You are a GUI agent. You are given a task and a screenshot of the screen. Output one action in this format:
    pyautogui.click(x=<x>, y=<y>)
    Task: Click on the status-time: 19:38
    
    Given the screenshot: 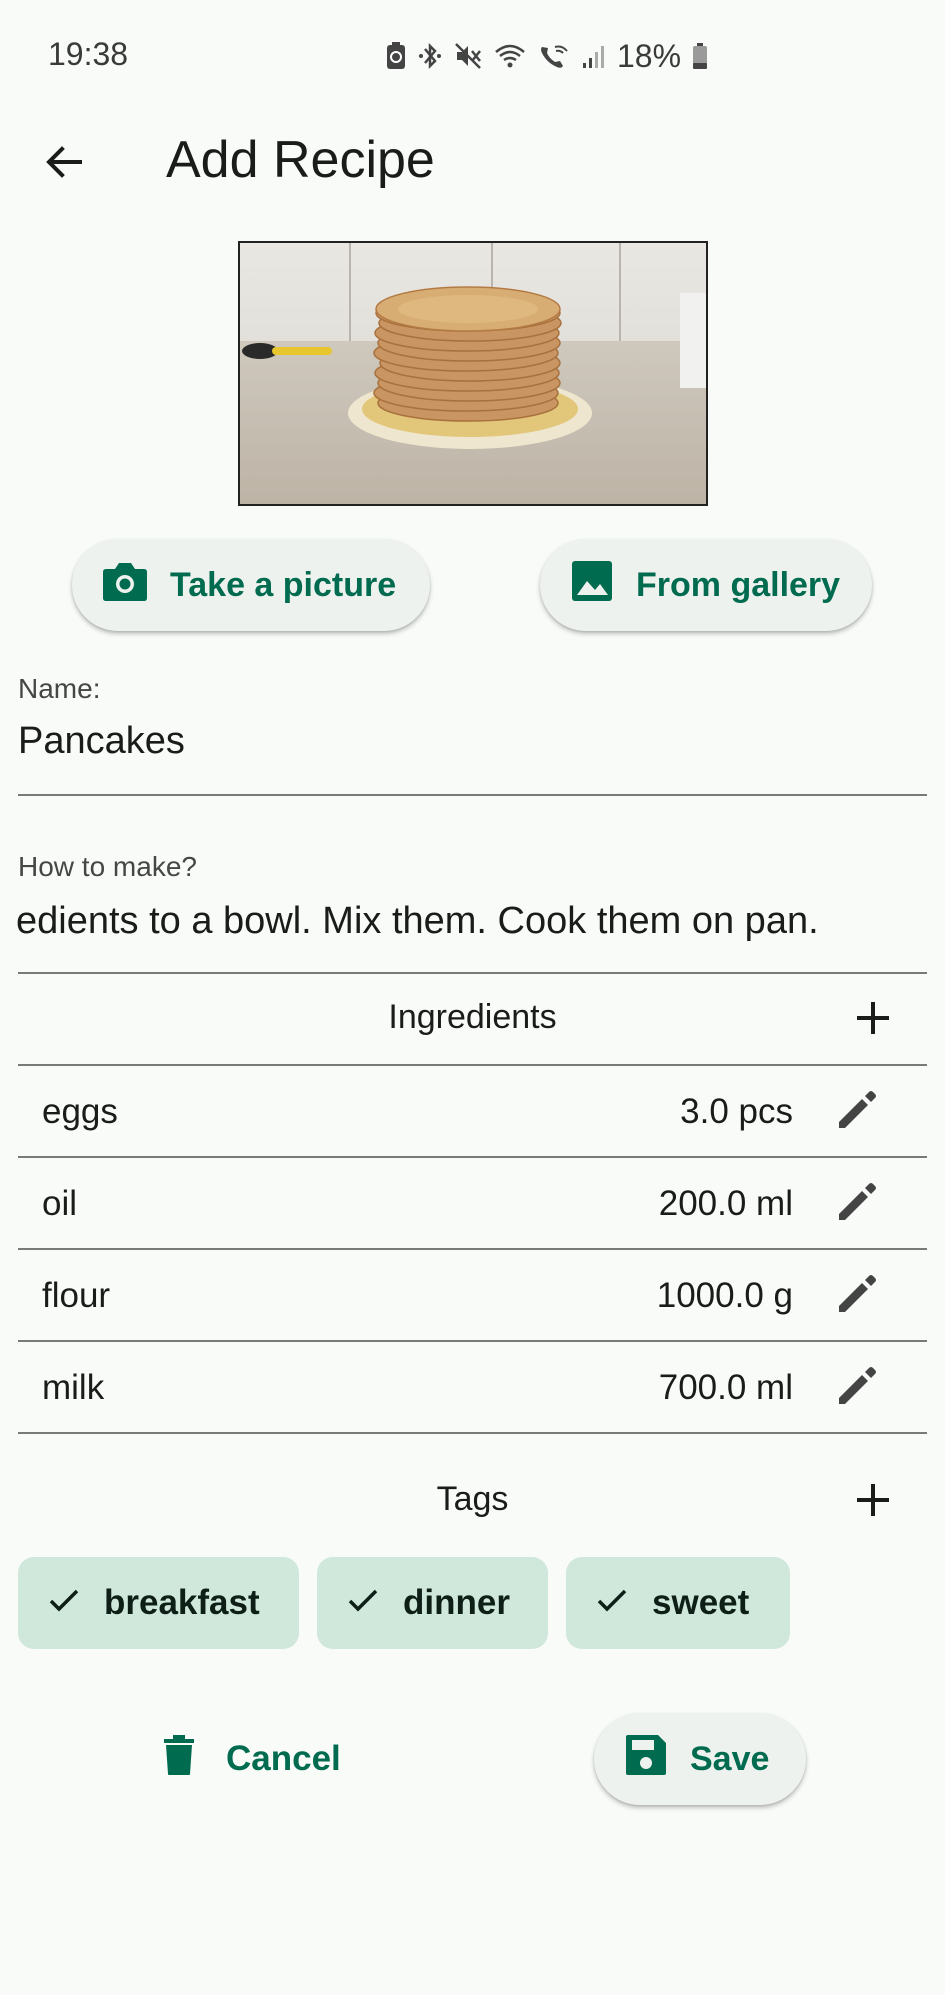 What is the action you would take?
    pyautogui.click(x=88, y=54)
    